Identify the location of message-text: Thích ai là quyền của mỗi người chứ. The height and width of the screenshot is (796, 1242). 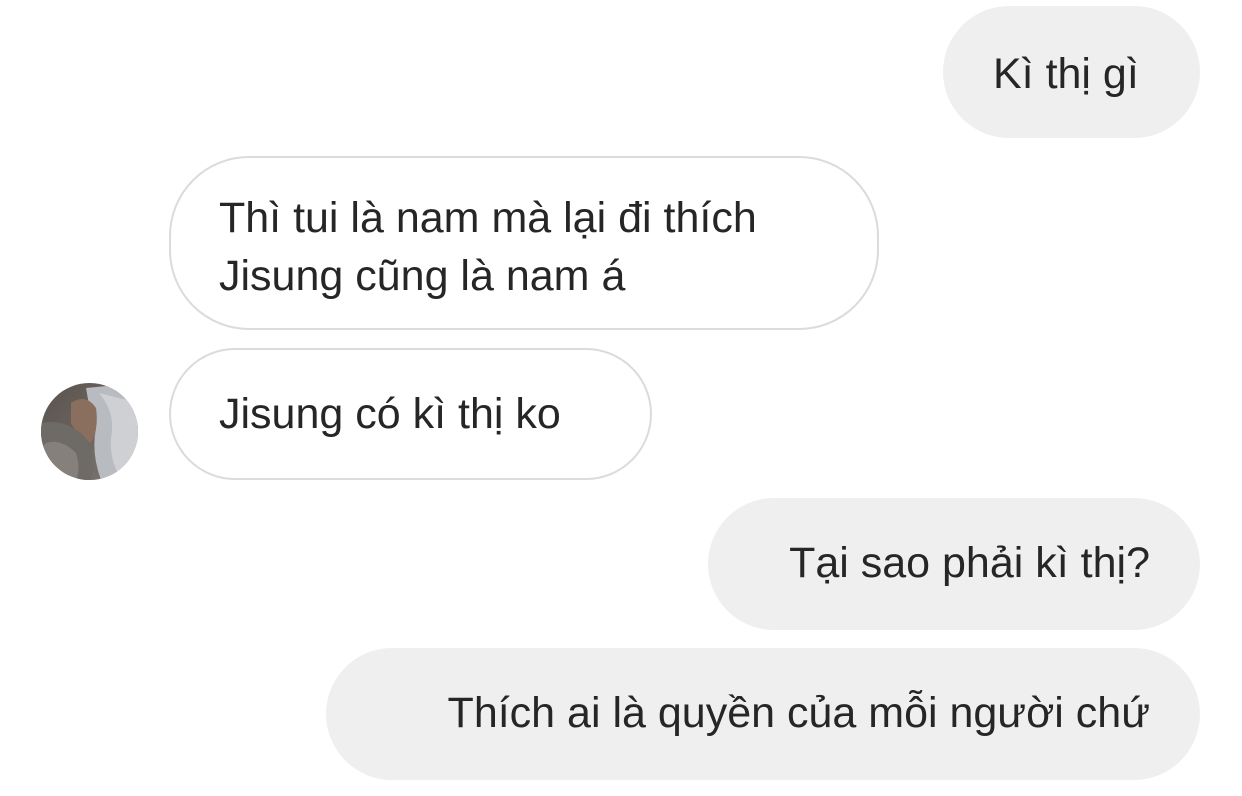
(798, 713).